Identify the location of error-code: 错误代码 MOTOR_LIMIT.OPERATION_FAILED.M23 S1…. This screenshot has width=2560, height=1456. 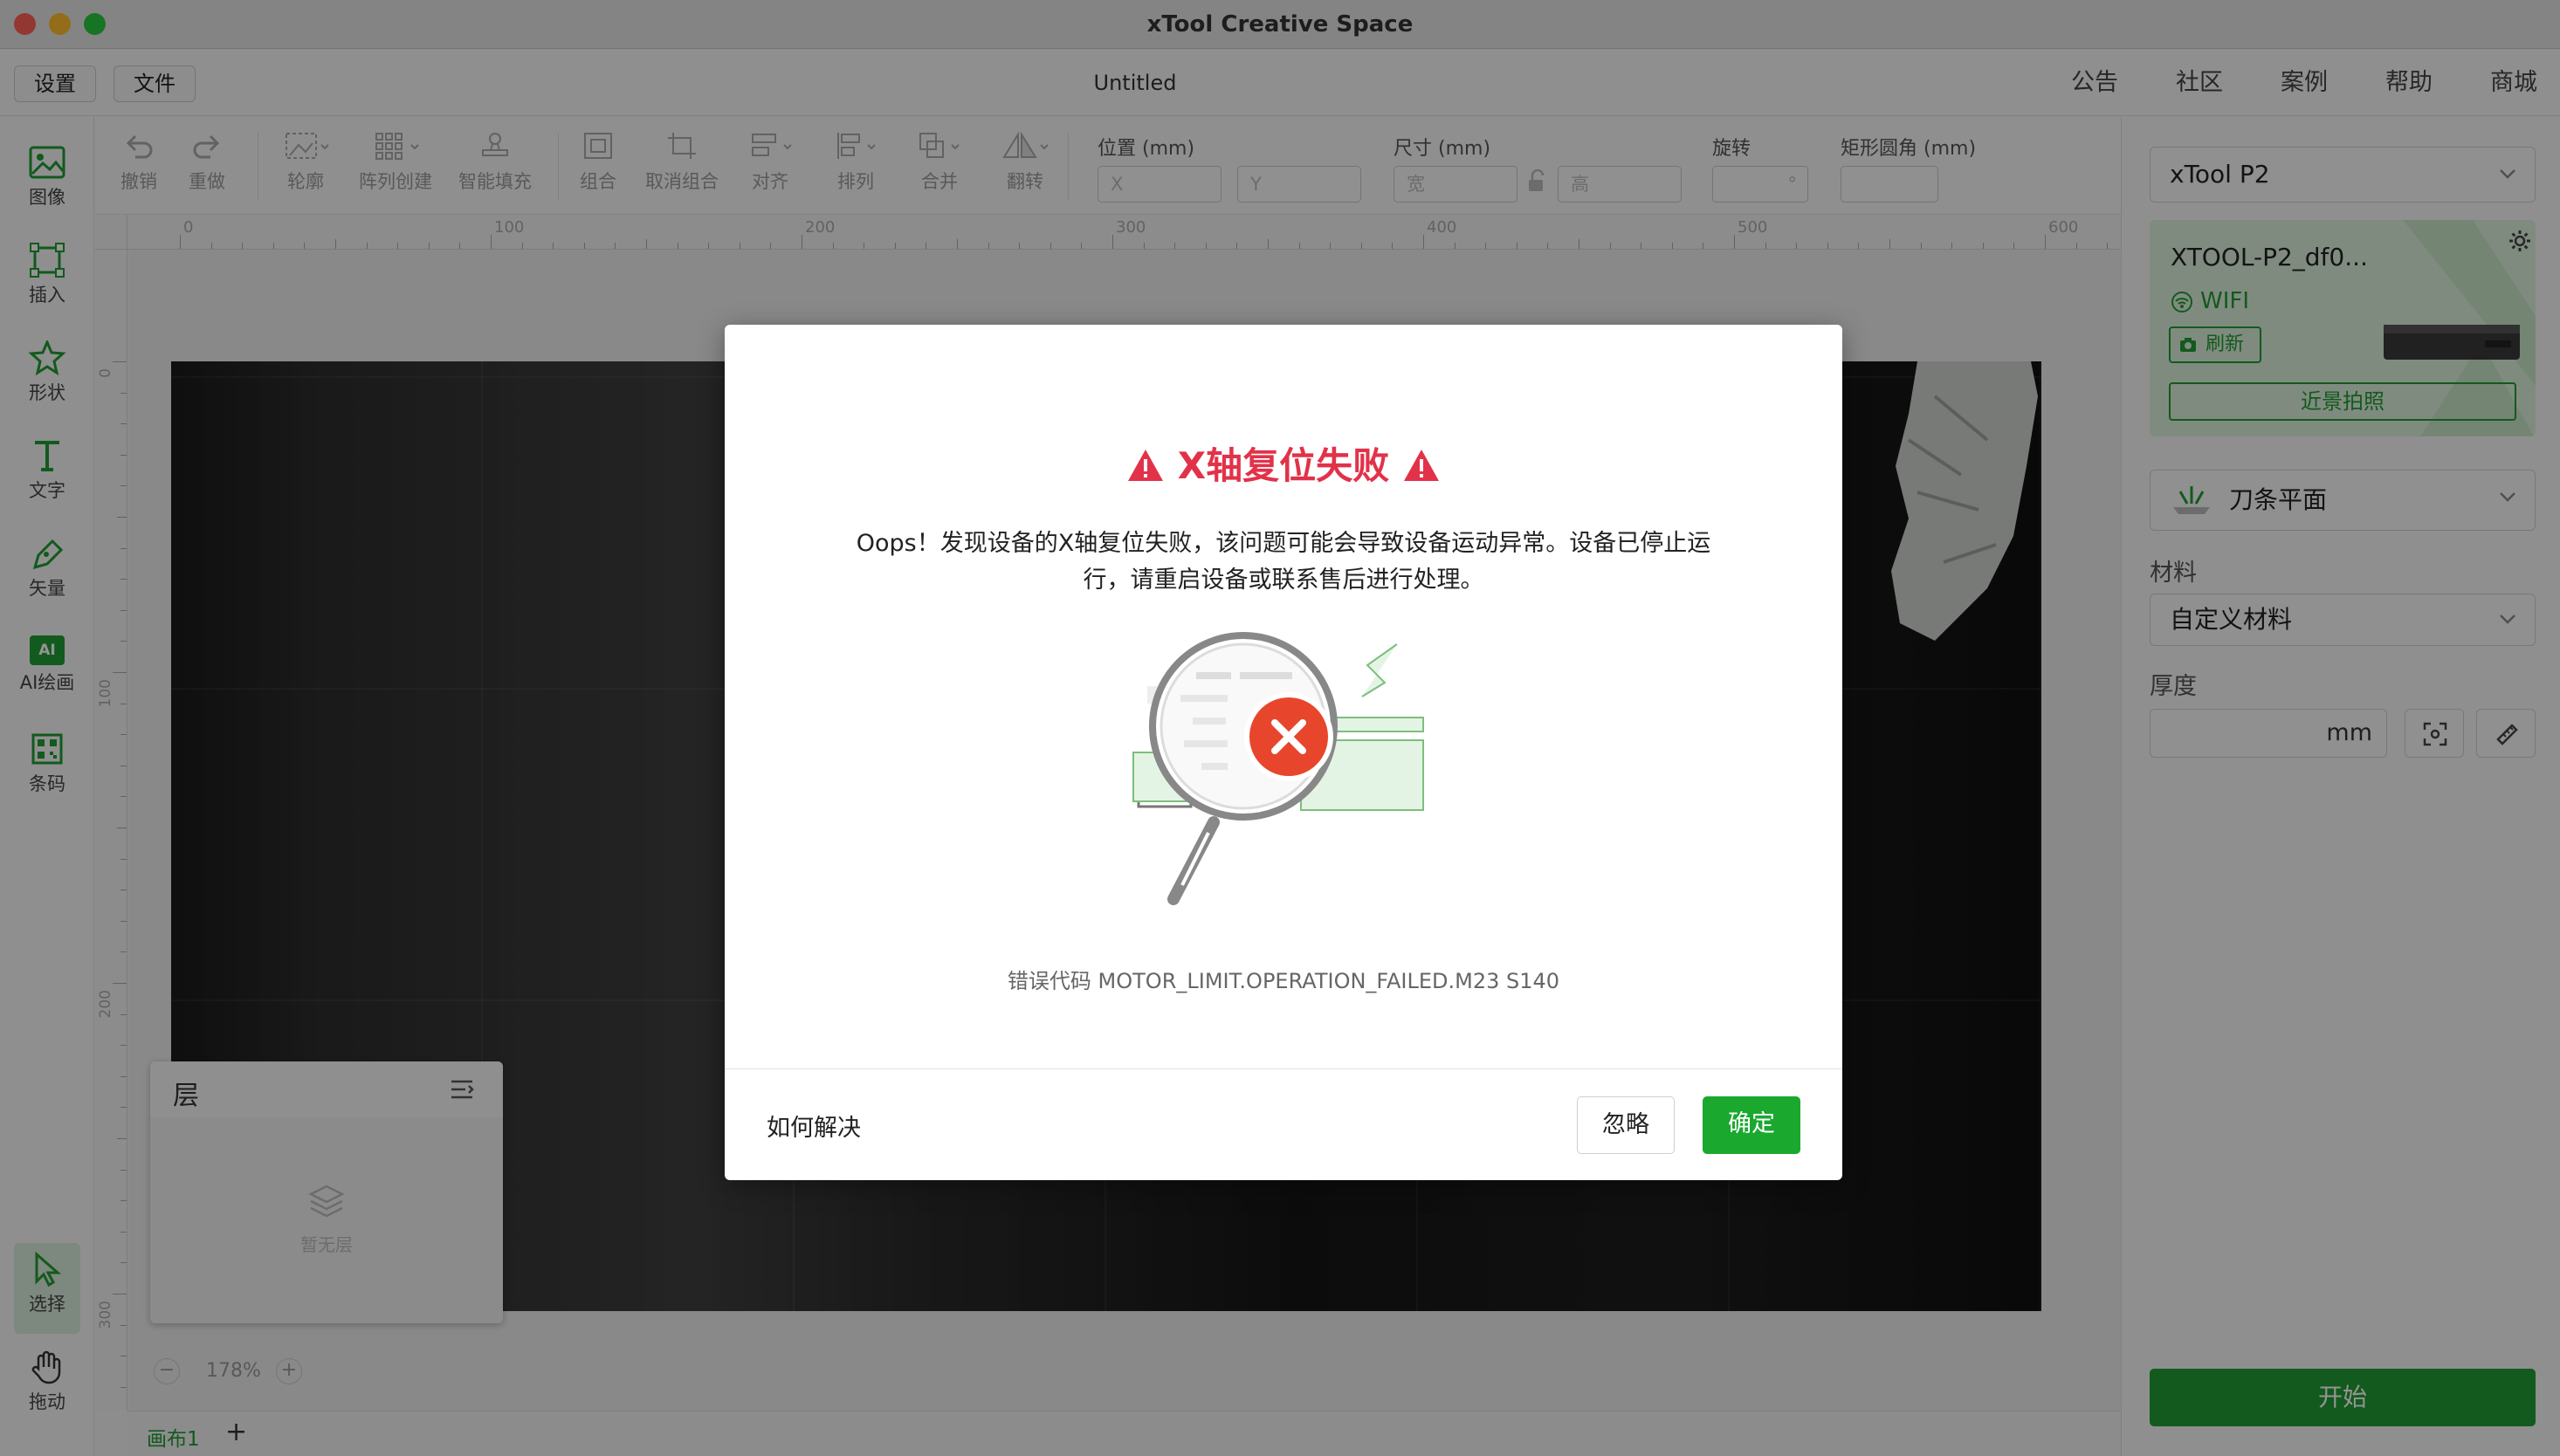
(1283, 981).